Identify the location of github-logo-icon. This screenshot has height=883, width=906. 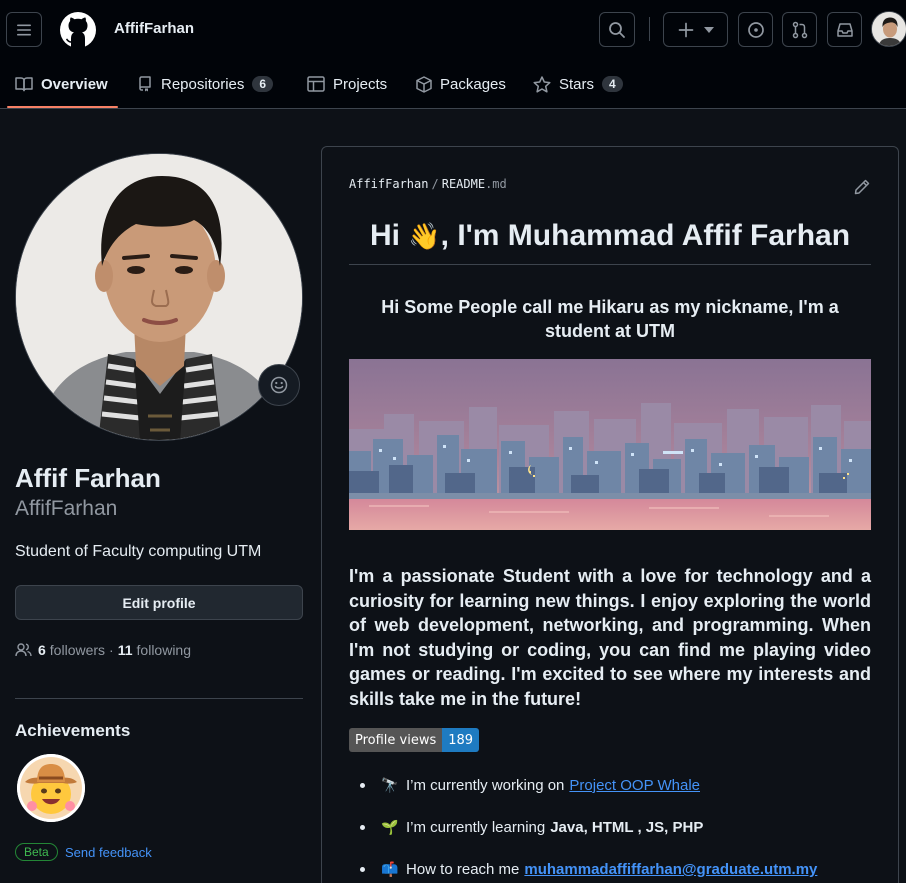
(78, 30).